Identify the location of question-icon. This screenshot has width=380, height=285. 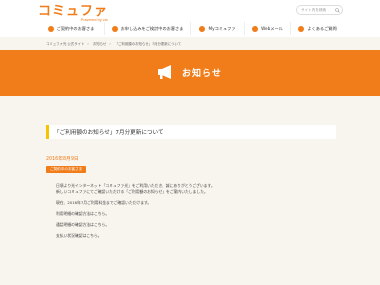
(301, 28).